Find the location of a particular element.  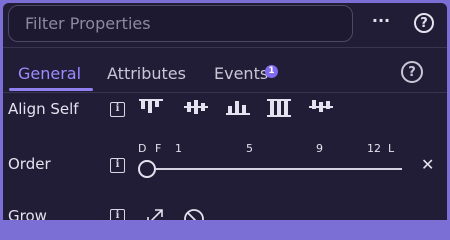

slider-tick-label: 9 is located at coordinates (319, 148).